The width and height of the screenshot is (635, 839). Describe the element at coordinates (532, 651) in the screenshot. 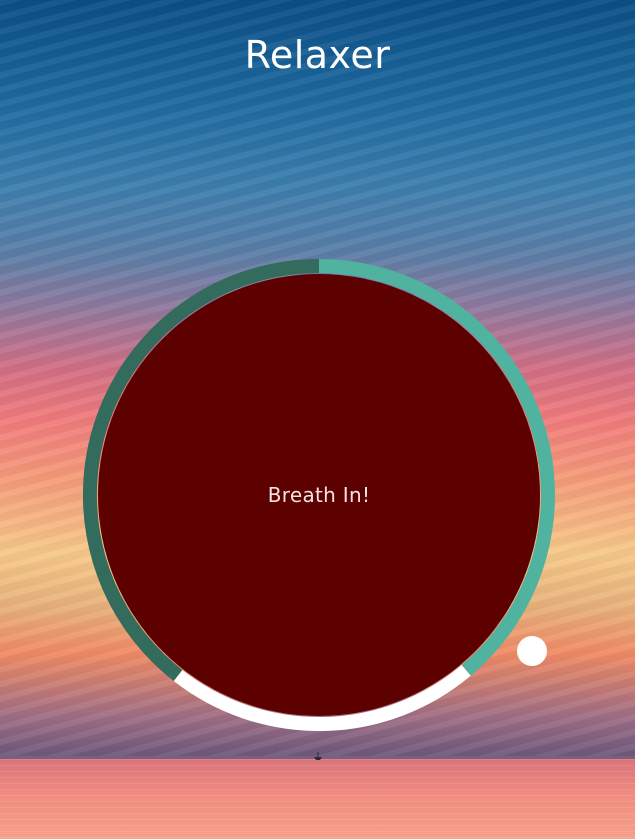

I see `progress-pointer` at that location.